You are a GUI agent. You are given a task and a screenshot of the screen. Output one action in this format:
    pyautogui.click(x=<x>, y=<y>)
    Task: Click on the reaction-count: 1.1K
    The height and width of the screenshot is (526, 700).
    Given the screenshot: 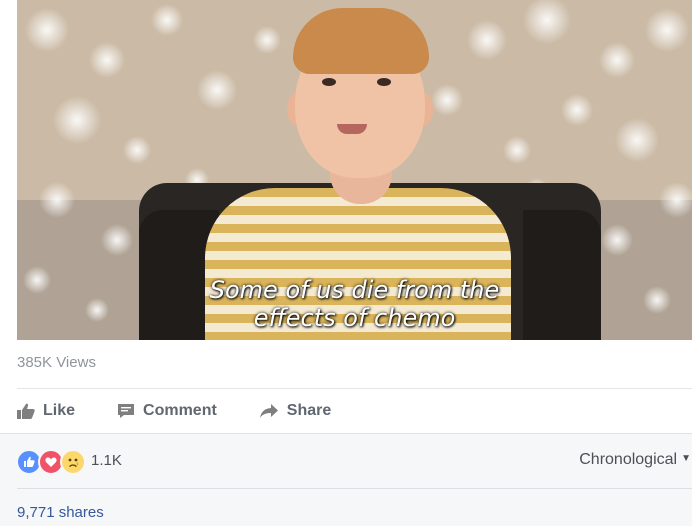 What is the action you would take?
    pyautogui.click(x=106, y=460)
    